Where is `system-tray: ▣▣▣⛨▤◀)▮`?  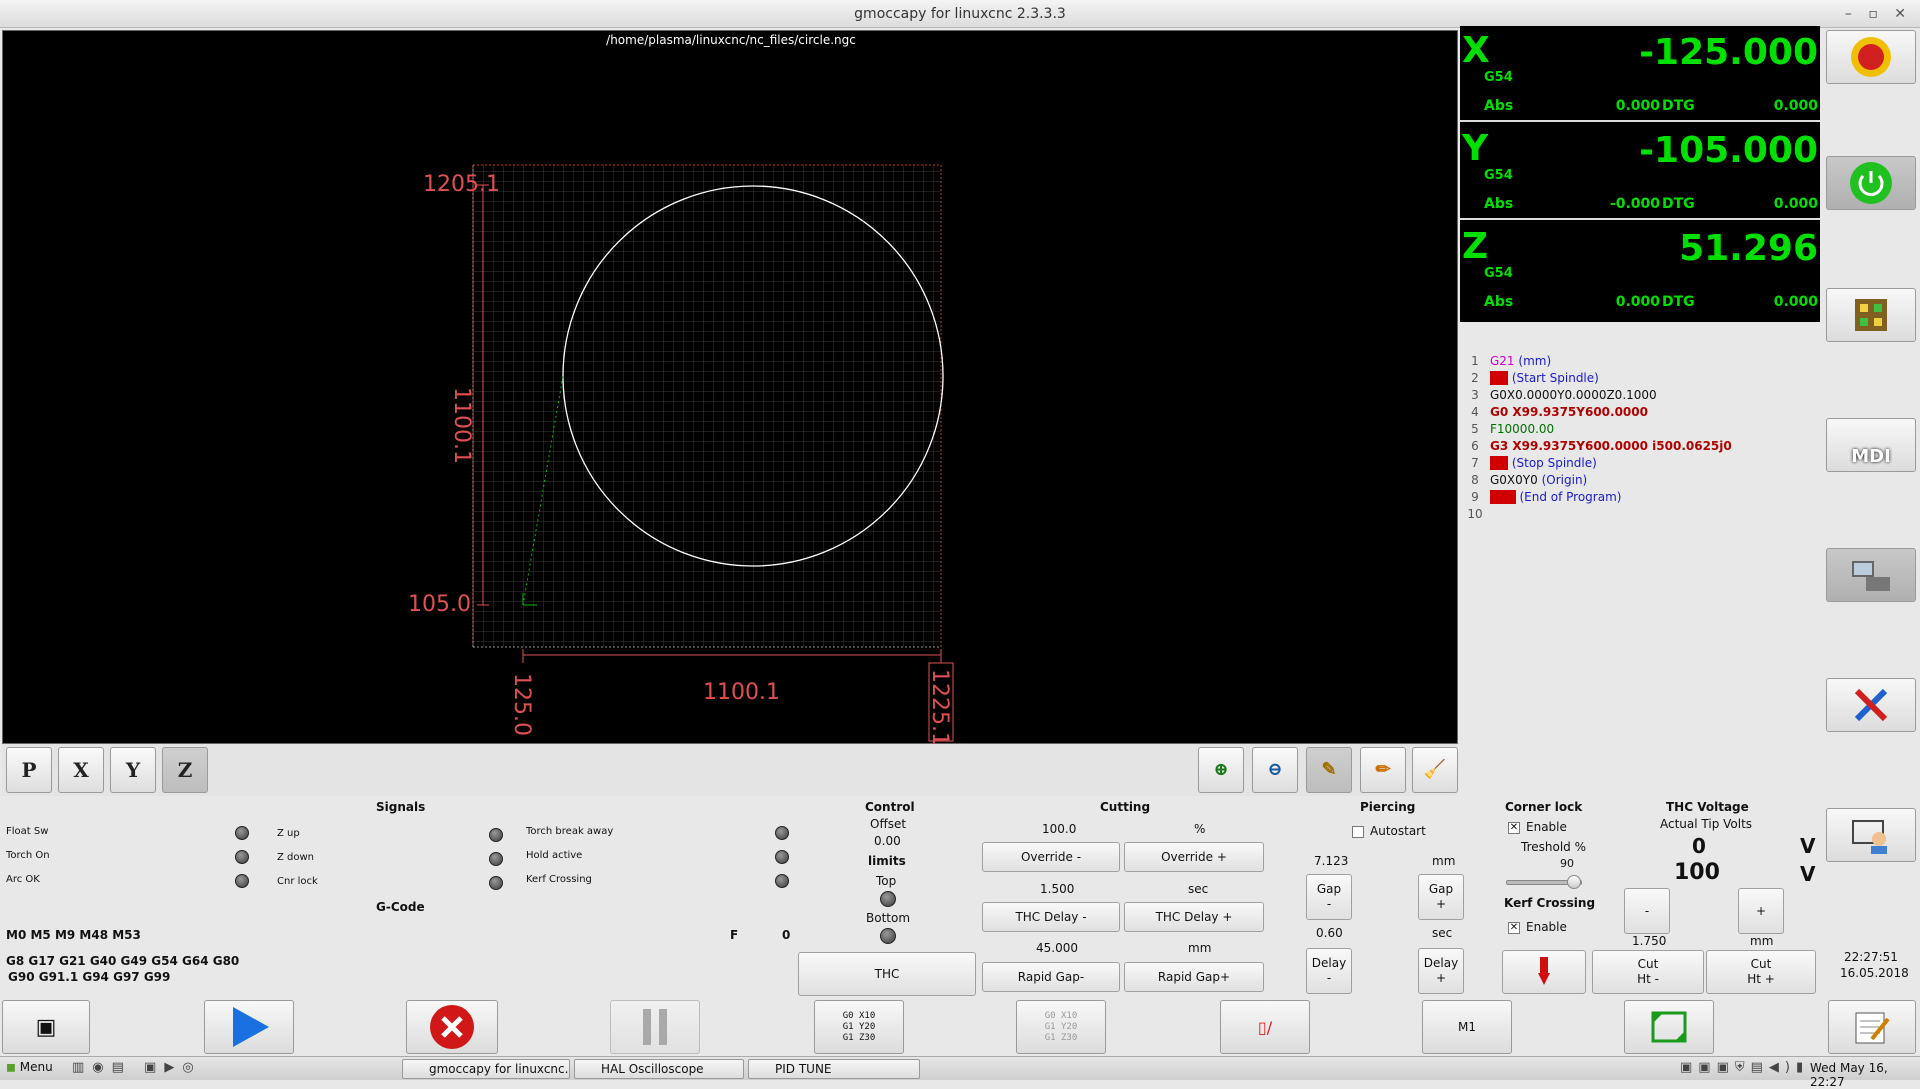 system-tray: ▣▣▣⛨▤◀)▮ is located at coordinates (1744, 1067).